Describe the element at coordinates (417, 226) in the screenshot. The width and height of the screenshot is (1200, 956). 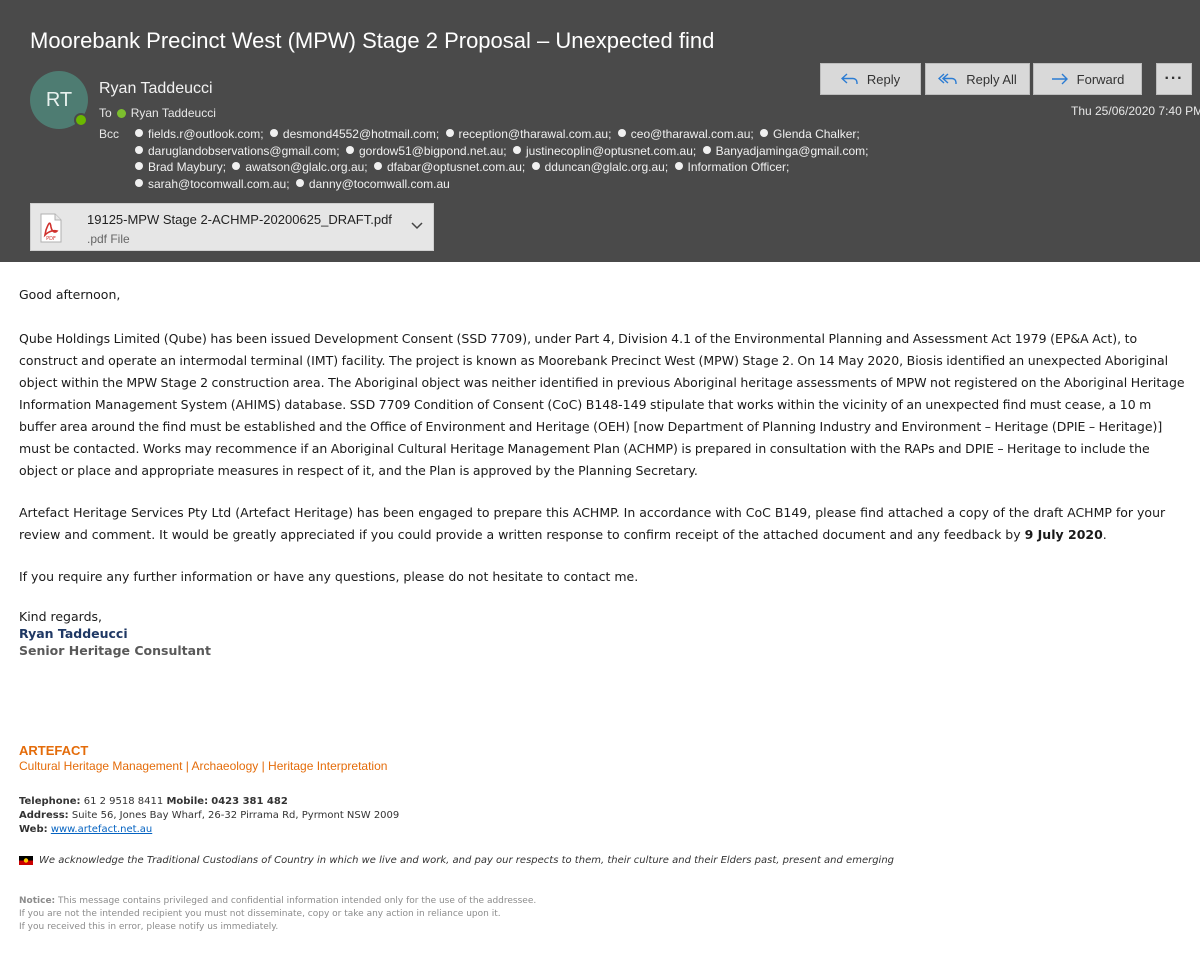
I see `chevron-down-icon` at that location.